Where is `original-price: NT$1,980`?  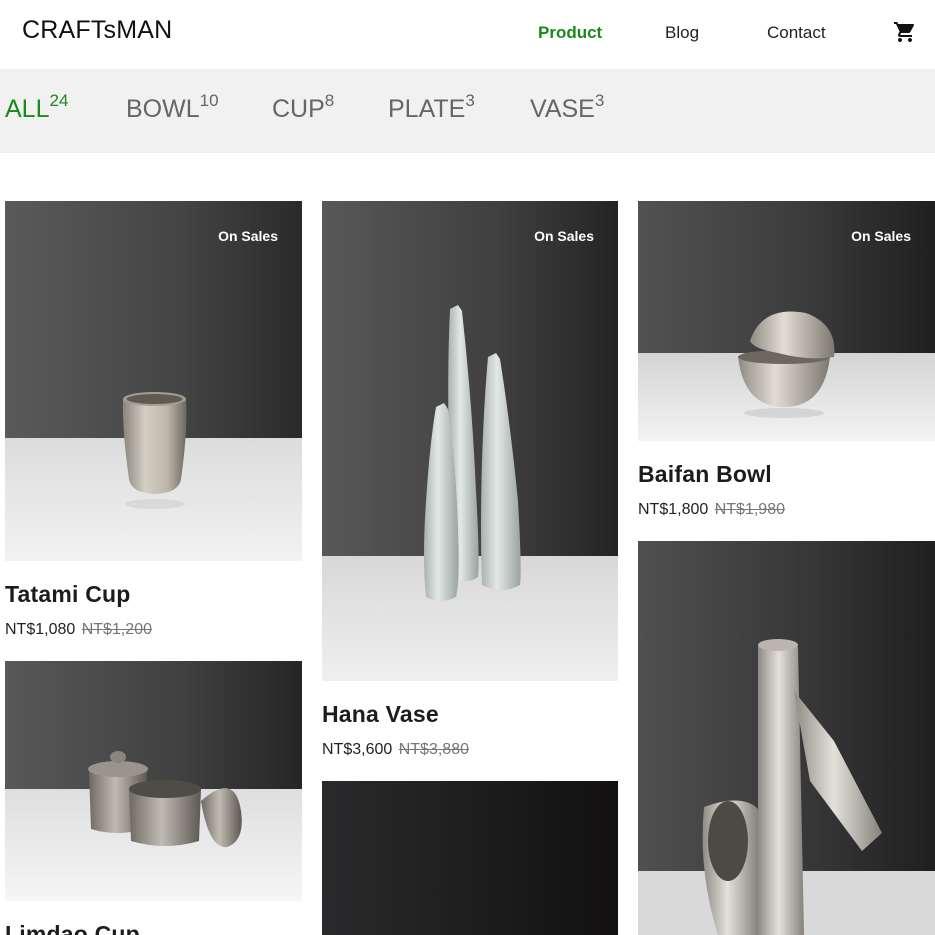 original-price: NT$1,980 is located at coordinates (749, 509).